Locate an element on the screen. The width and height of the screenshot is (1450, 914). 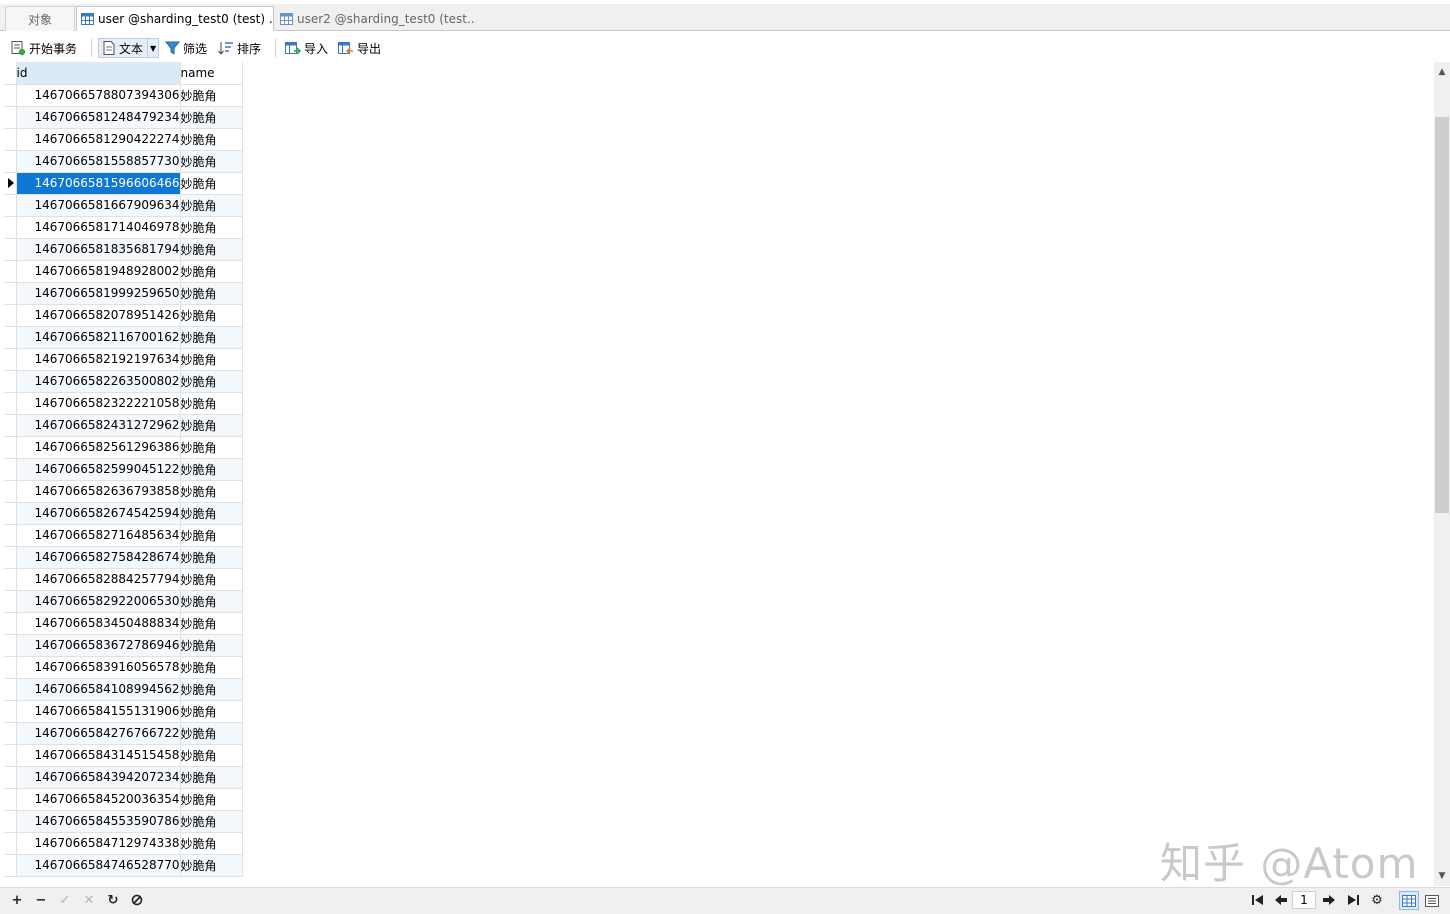
cell-id: 1467066582263500802 is located at coordinates (98, 381).